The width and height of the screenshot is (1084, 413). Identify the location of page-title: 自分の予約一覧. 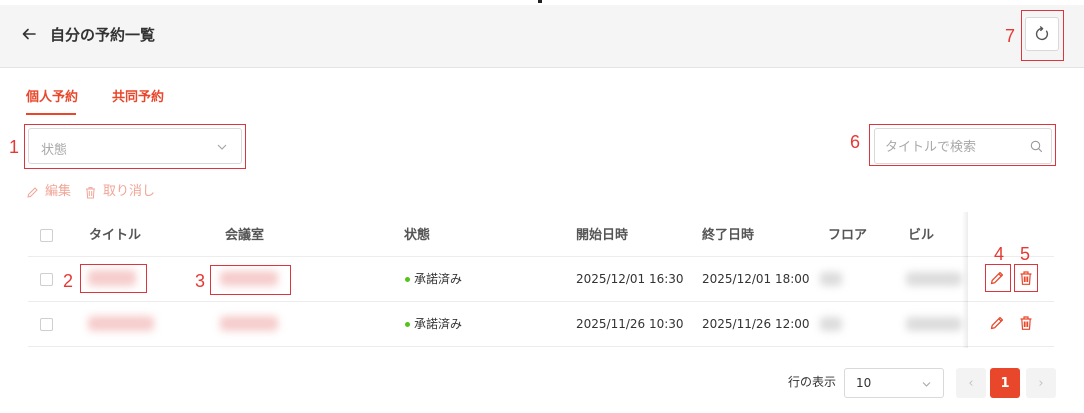
(103, 35).